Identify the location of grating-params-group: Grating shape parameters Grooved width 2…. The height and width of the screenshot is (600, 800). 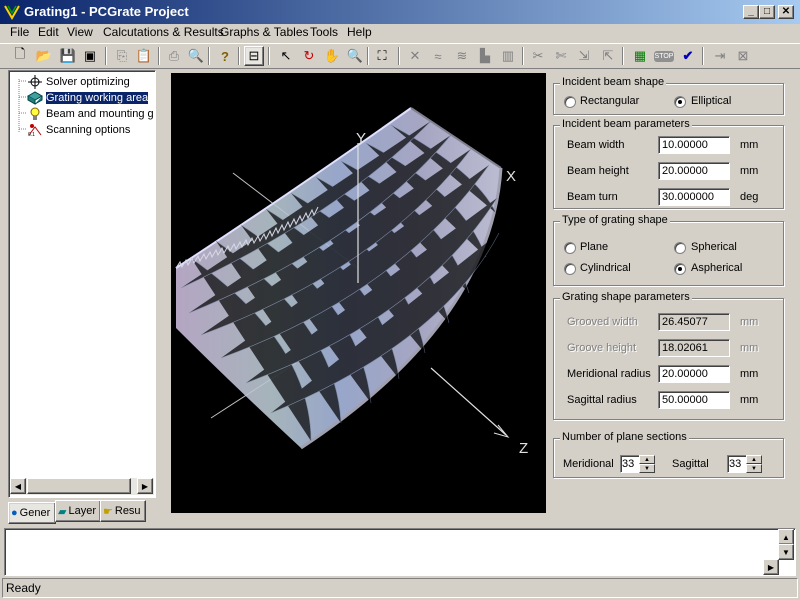
(668, 355).